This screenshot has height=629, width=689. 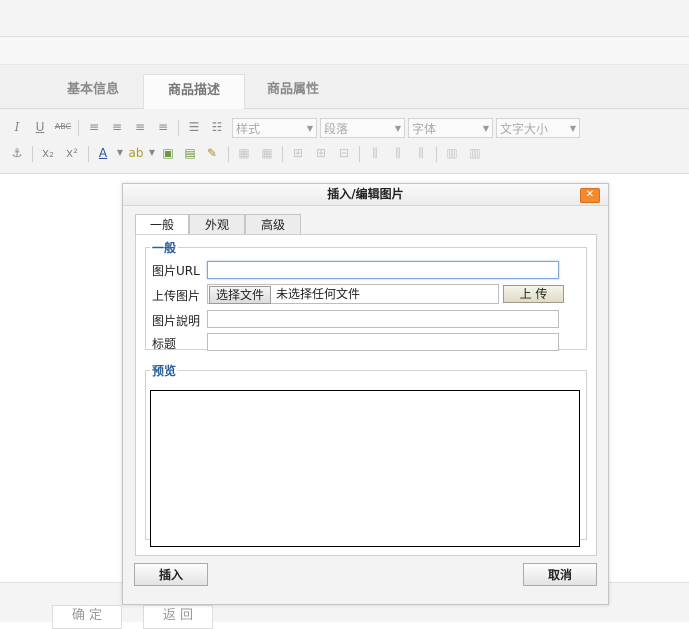 I want to click on back-button: 返 回, so click(x=178, y=617).